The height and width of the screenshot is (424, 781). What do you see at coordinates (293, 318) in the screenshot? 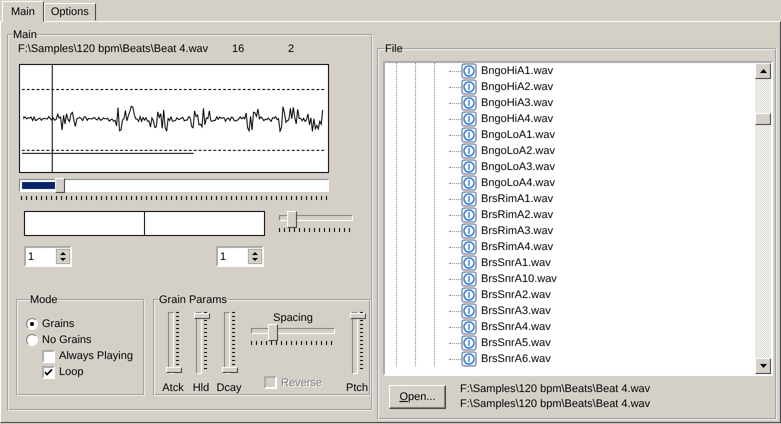
I see `slider-label: Spacing` at bounding box center [293, 318].